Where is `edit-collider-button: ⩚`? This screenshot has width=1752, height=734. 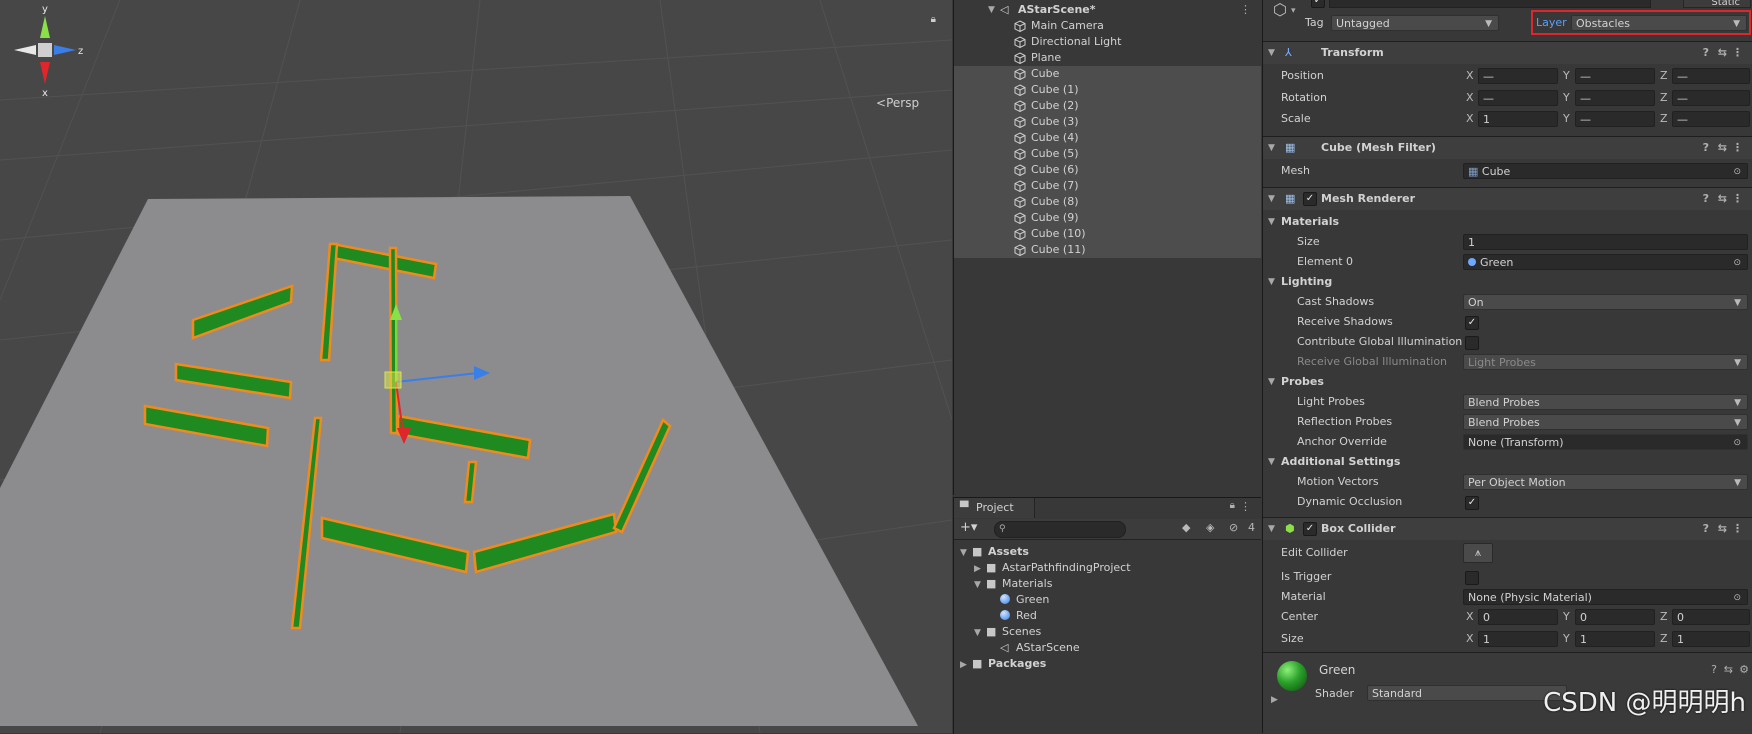
edit-collider-button: ⩚ is located at coordinates (1478, 553).